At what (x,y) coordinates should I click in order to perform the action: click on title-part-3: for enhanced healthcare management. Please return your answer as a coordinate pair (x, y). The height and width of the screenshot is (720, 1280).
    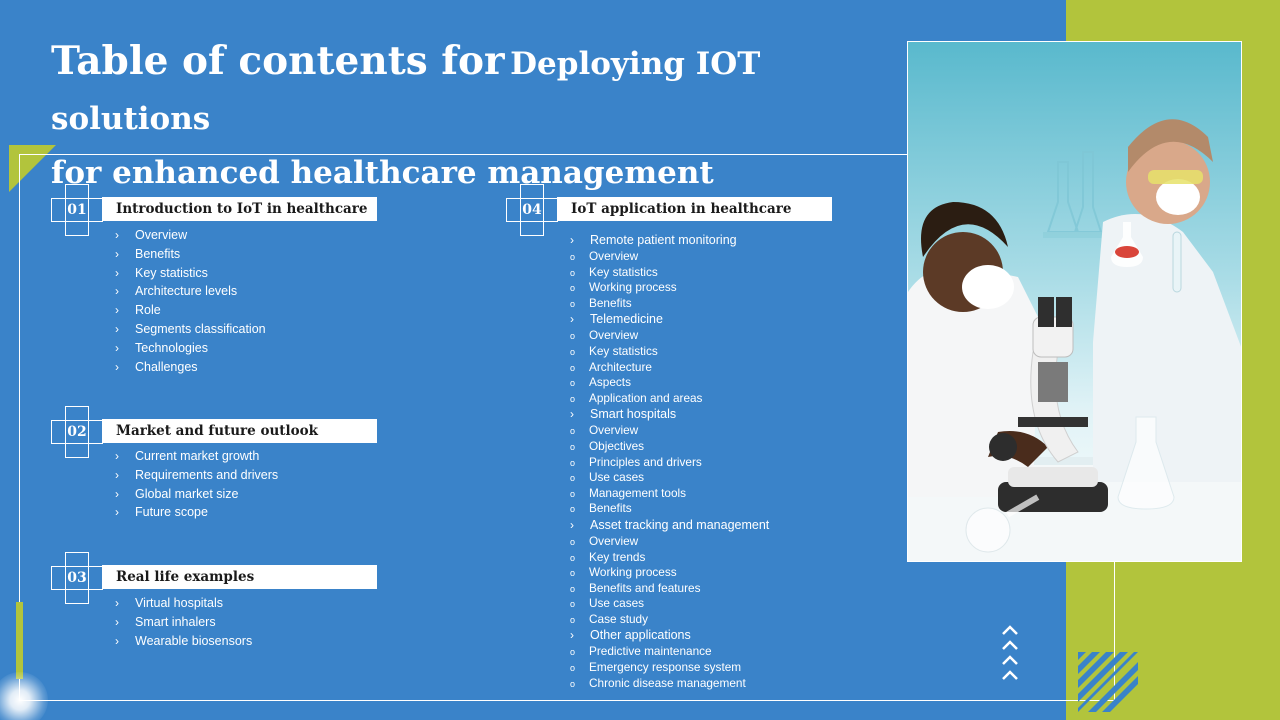
    Looking at the image, I should click on (382, 173).